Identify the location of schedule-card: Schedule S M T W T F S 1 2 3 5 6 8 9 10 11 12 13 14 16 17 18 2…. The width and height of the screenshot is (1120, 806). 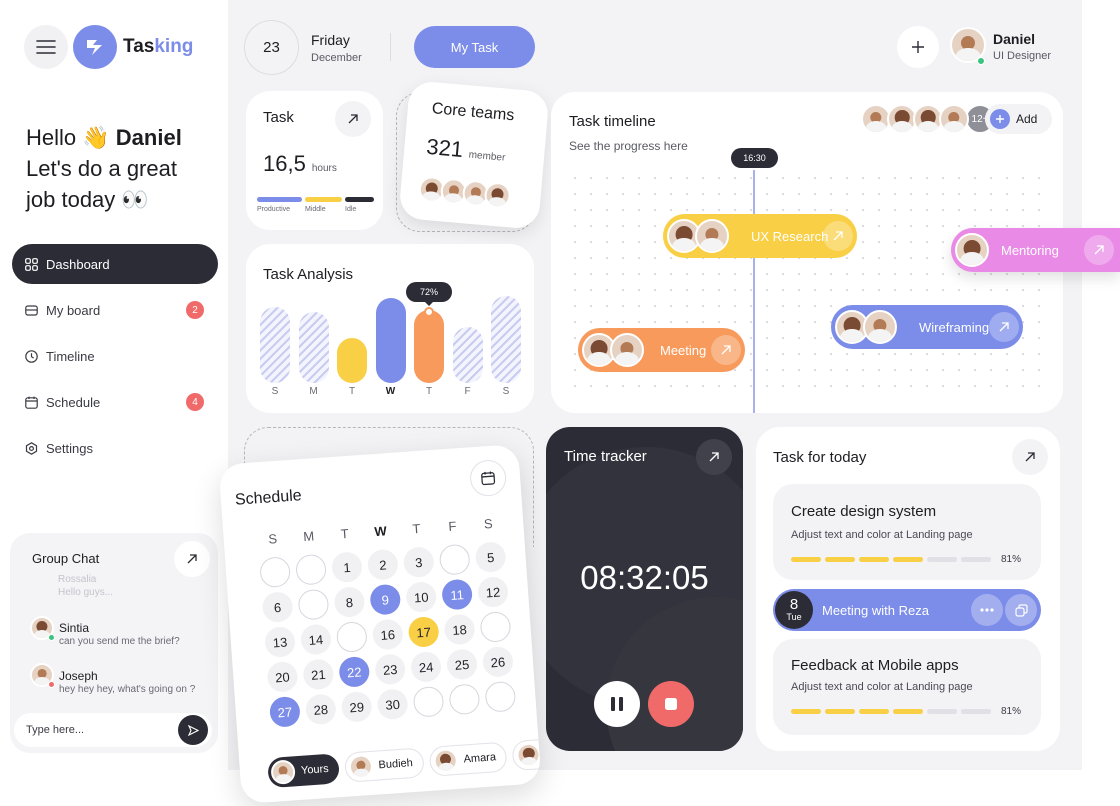
(380, 624).